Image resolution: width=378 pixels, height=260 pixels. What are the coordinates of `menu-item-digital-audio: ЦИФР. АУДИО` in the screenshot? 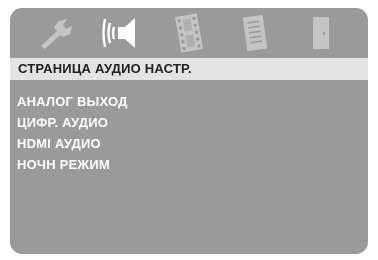 It's located at (72, 122).